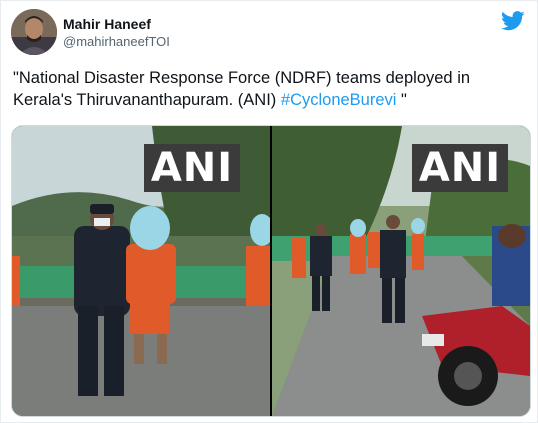 The image size is (538, 423). What do you see at coordinates (34, 32) in the screenshot?
I see `avatar` at bounding box center [34, 32].